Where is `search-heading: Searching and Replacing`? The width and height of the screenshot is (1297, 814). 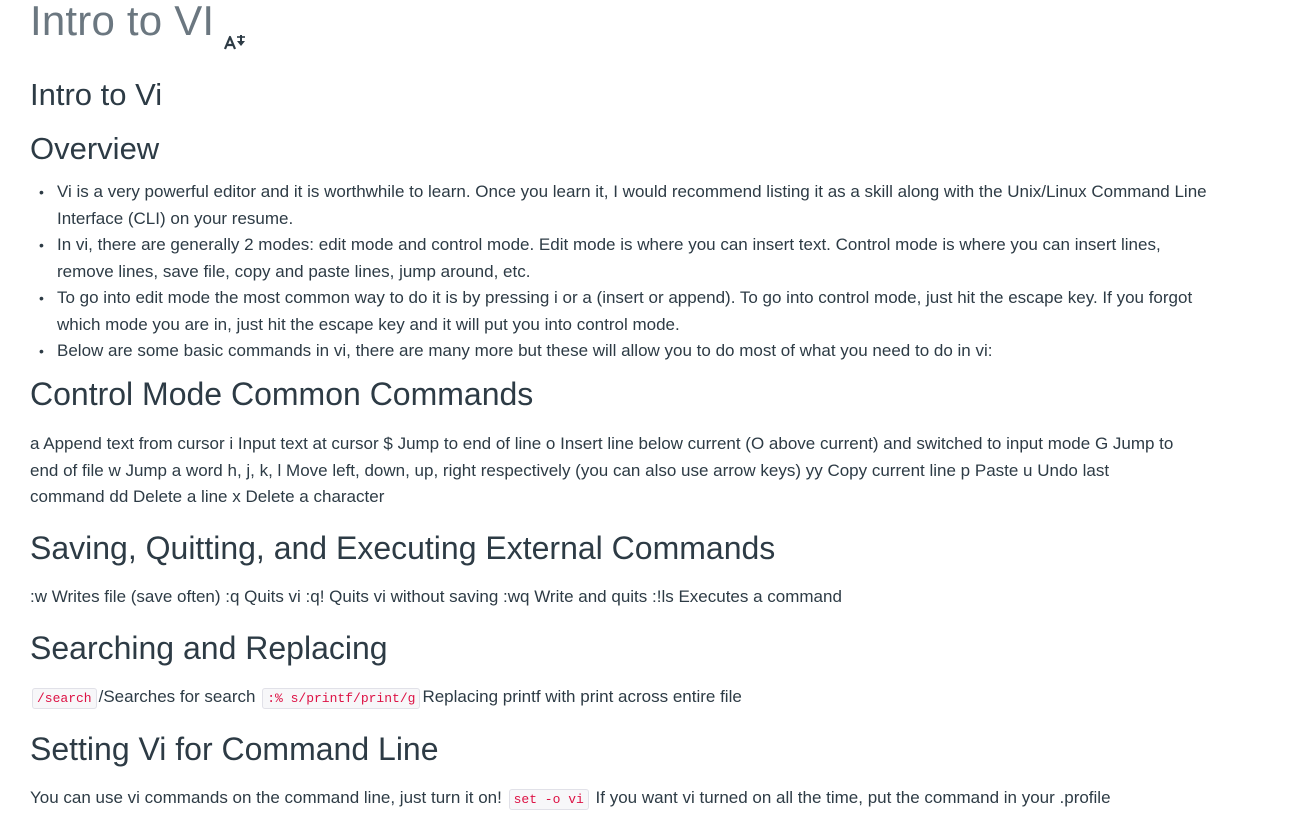
search-heading: Searching and Replacing is located at coordinates (209, 648).